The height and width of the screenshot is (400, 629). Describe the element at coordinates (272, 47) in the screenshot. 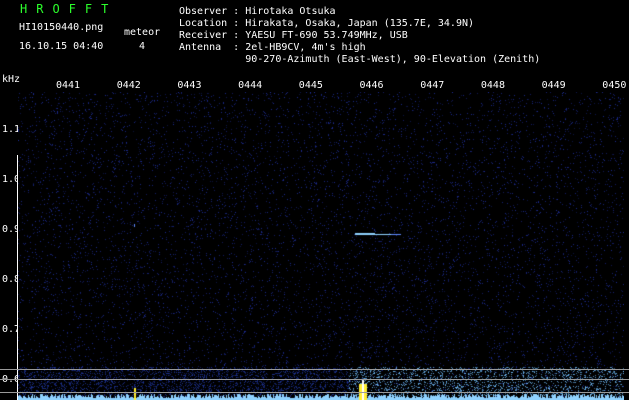

I see `antenna-line: Antenna : 2el-HB9CV, 4m's high` at that location.